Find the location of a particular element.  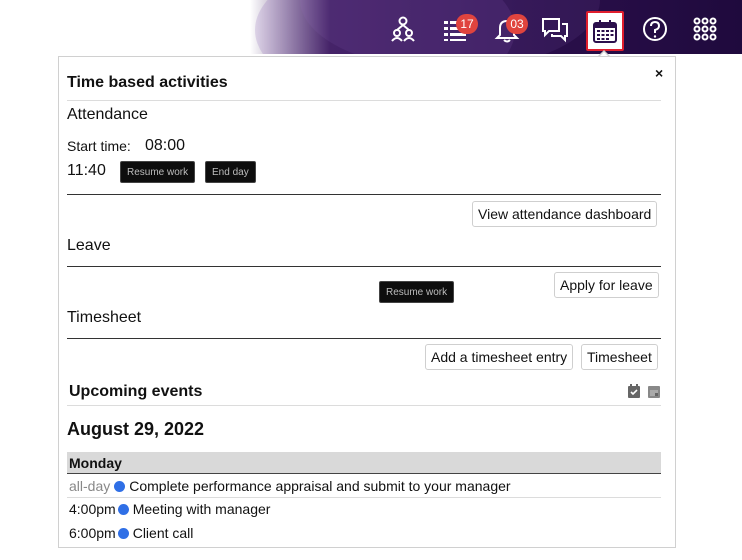

start-time-label: Start time: is located at coordinates (99, 146).